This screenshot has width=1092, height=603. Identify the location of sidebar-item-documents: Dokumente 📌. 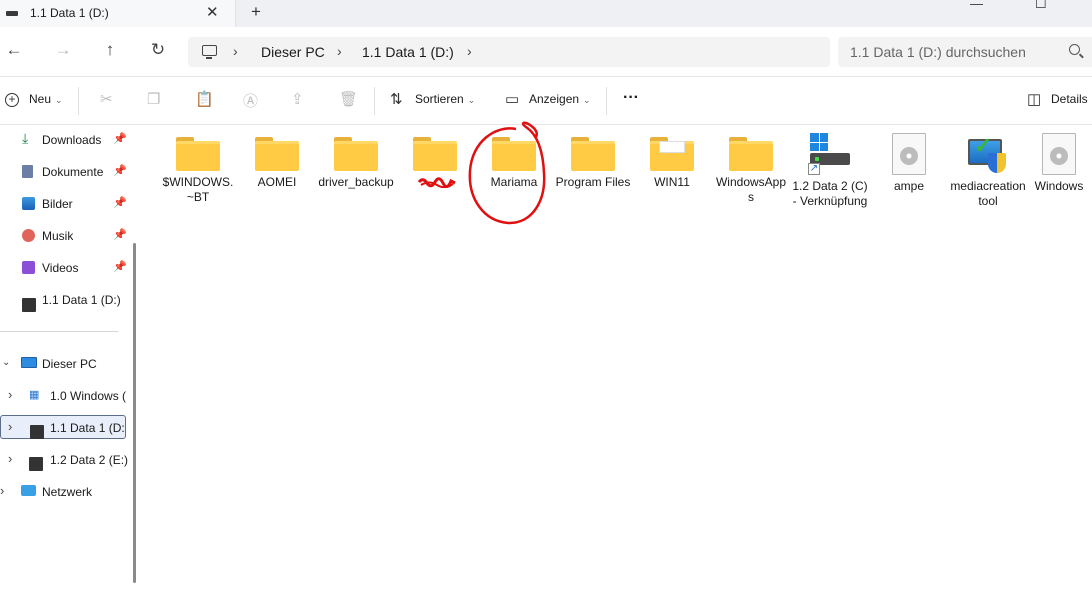
(63, 172).